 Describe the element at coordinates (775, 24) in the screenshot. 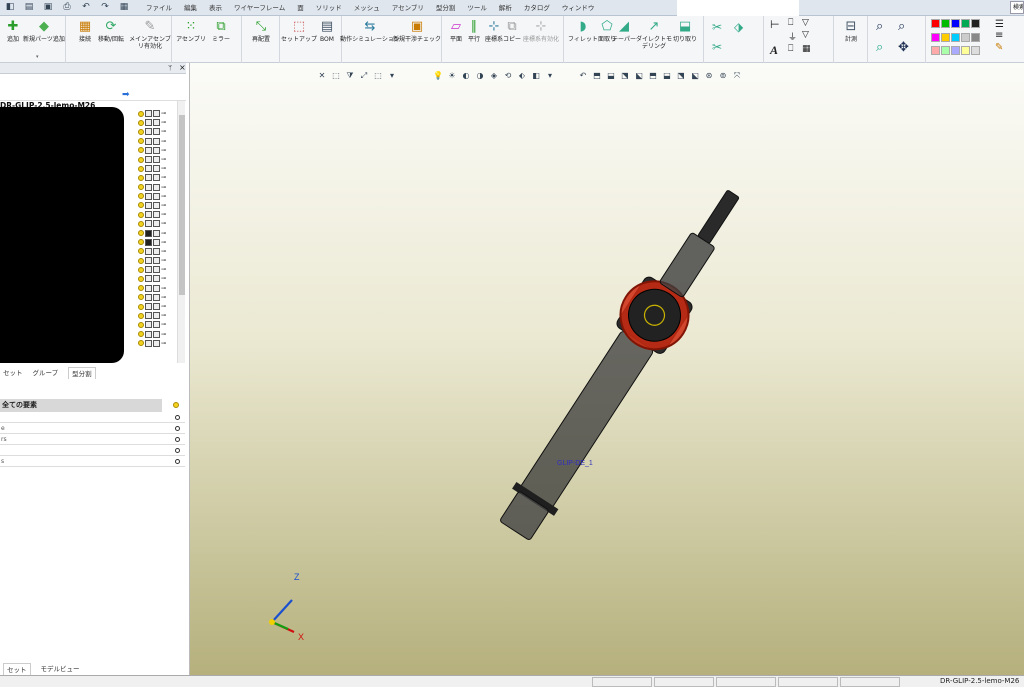

I see `dimension-icon: ⊢` at that location.